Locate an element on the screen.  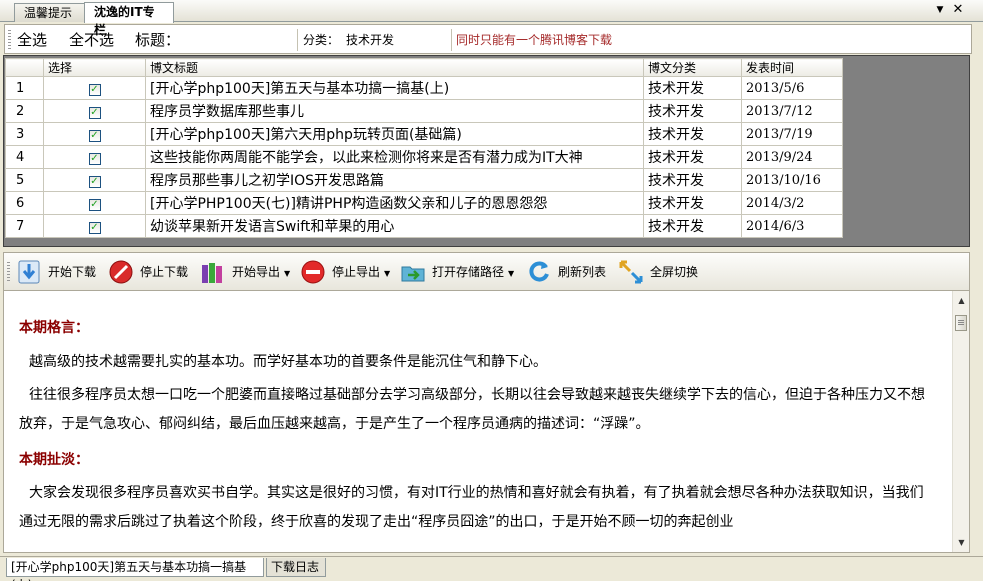
column-header-index is located at coordinates (24, 67).